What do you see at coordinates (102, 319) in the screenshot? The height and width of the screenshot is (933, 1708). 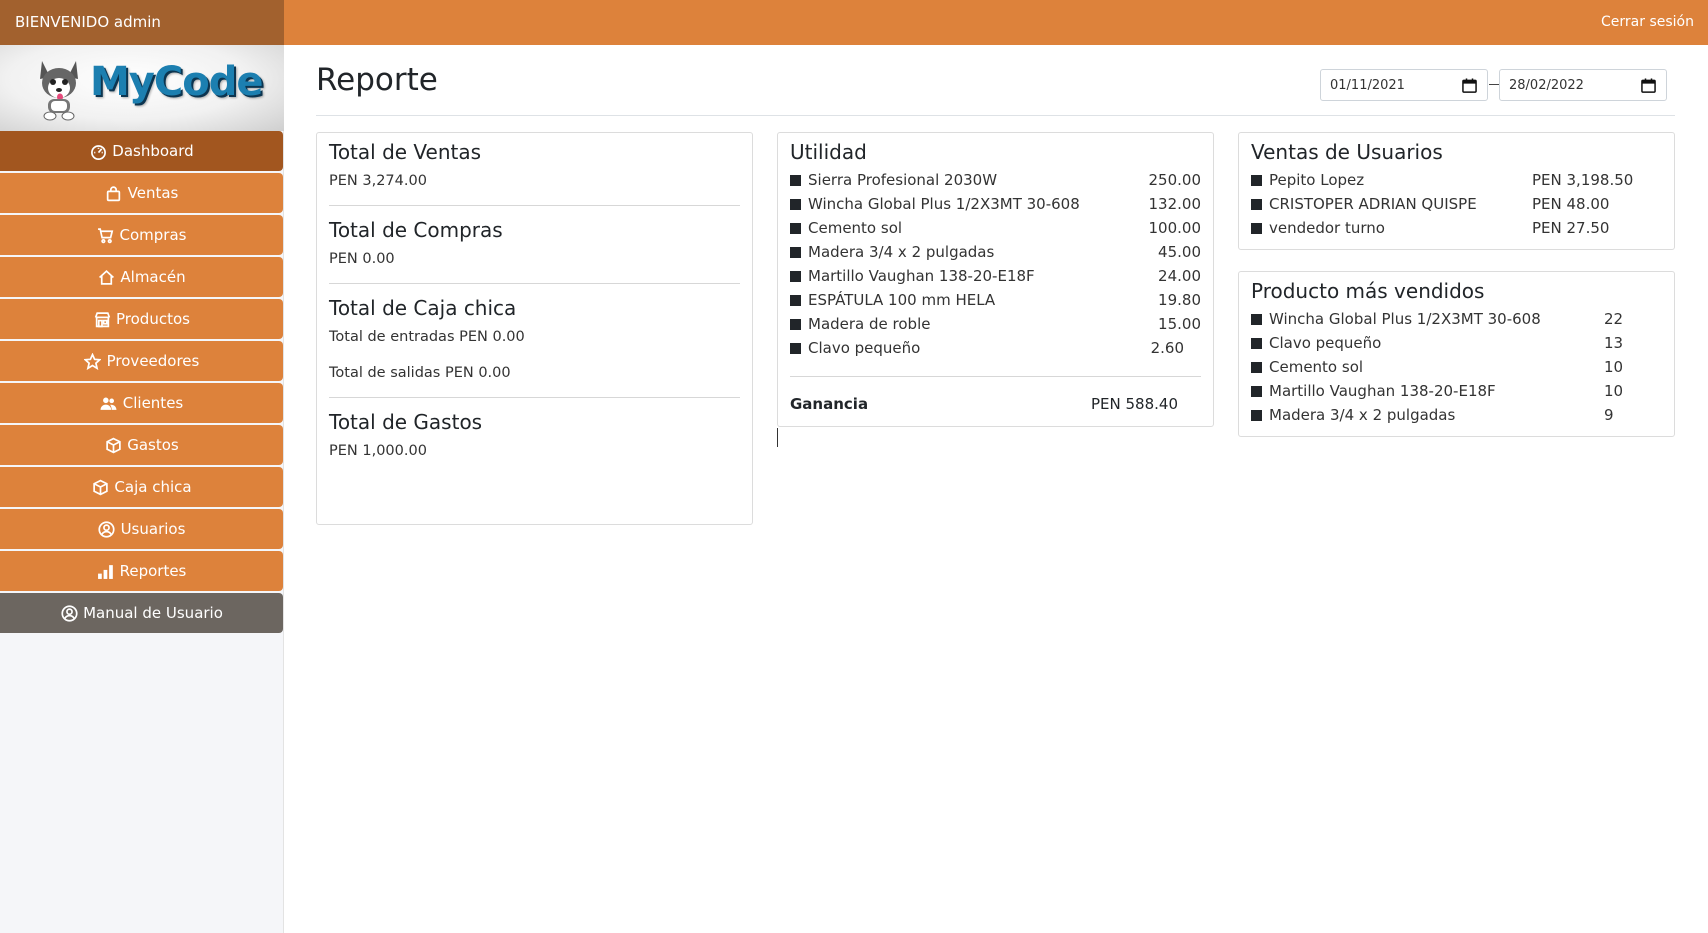 I see `shop-icon` at bounding box center [102, 319].